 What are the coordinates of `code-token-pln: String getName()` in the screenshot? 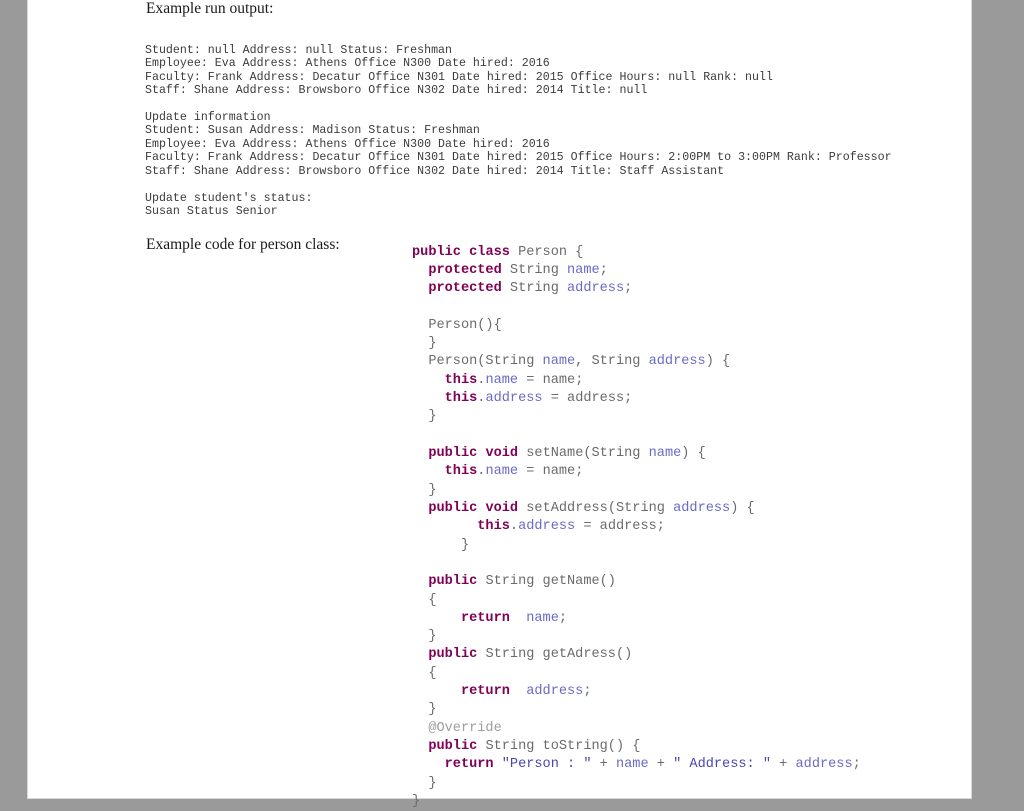 It's located at (546, 582).